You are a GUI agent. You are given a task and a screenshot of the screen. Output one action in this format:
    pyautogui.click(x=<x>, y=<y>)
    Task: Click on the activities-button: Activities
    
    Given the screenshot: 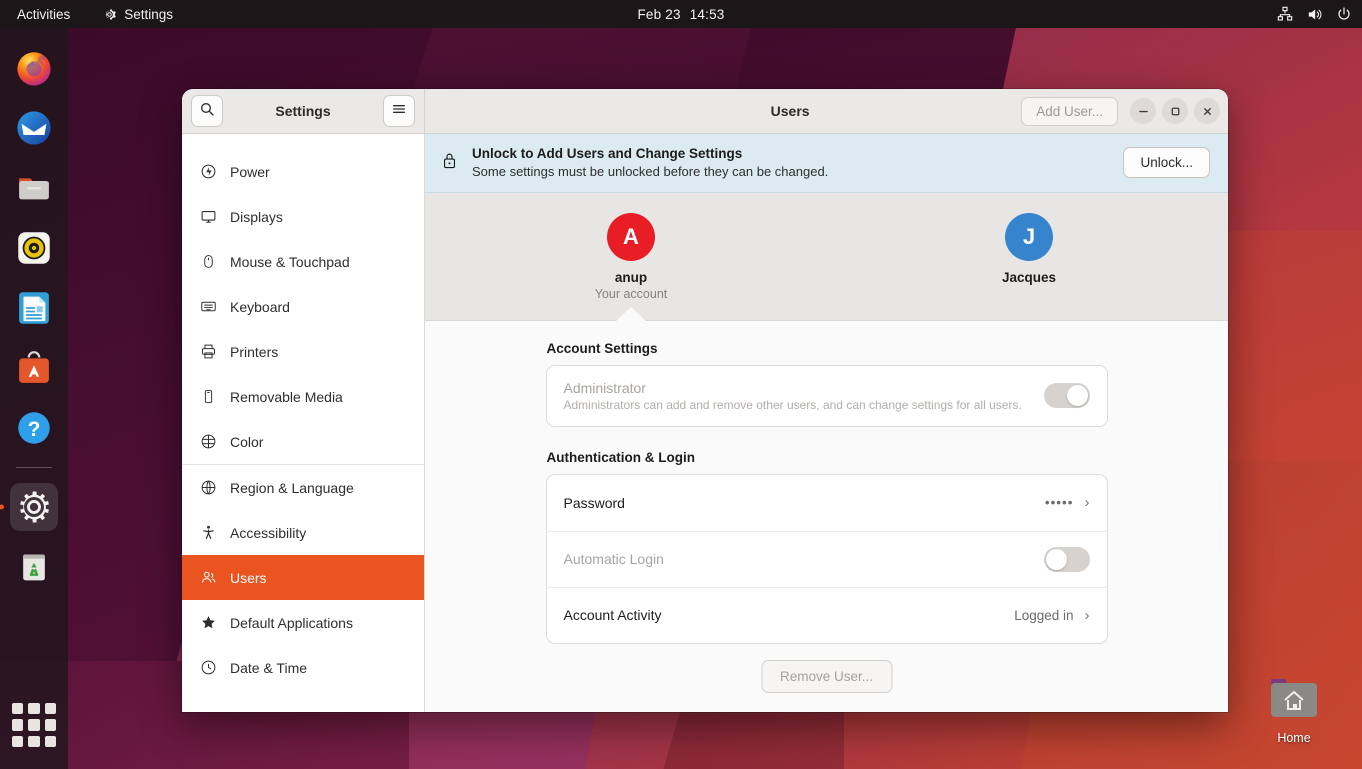 What is the action you would take?
    pyautogui.click(x=43, y=14)
    